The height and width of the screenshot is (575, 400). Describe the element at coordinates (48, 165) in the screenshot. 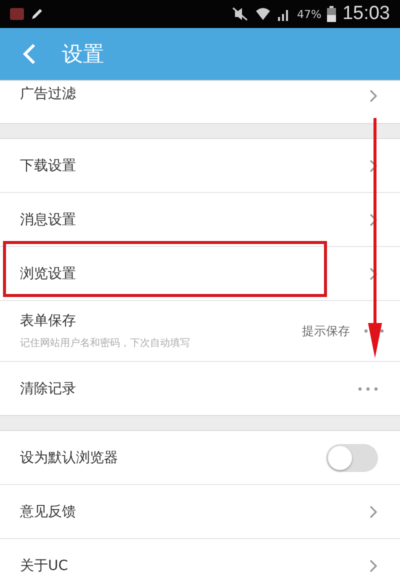

I see `item-label: 下载设置` at that location.